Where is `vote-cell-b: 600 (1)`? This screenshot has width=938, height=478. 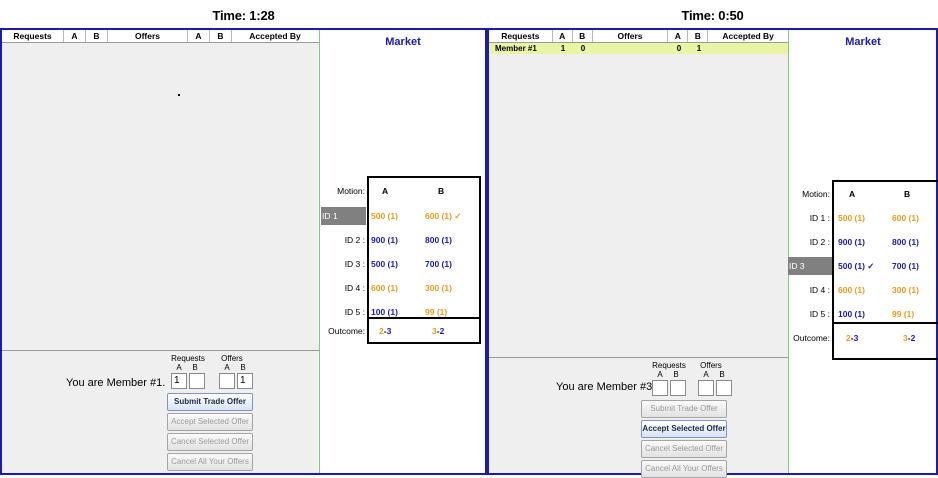 vote-cell-b: 600 (1) is located at coordinates (905, 218).